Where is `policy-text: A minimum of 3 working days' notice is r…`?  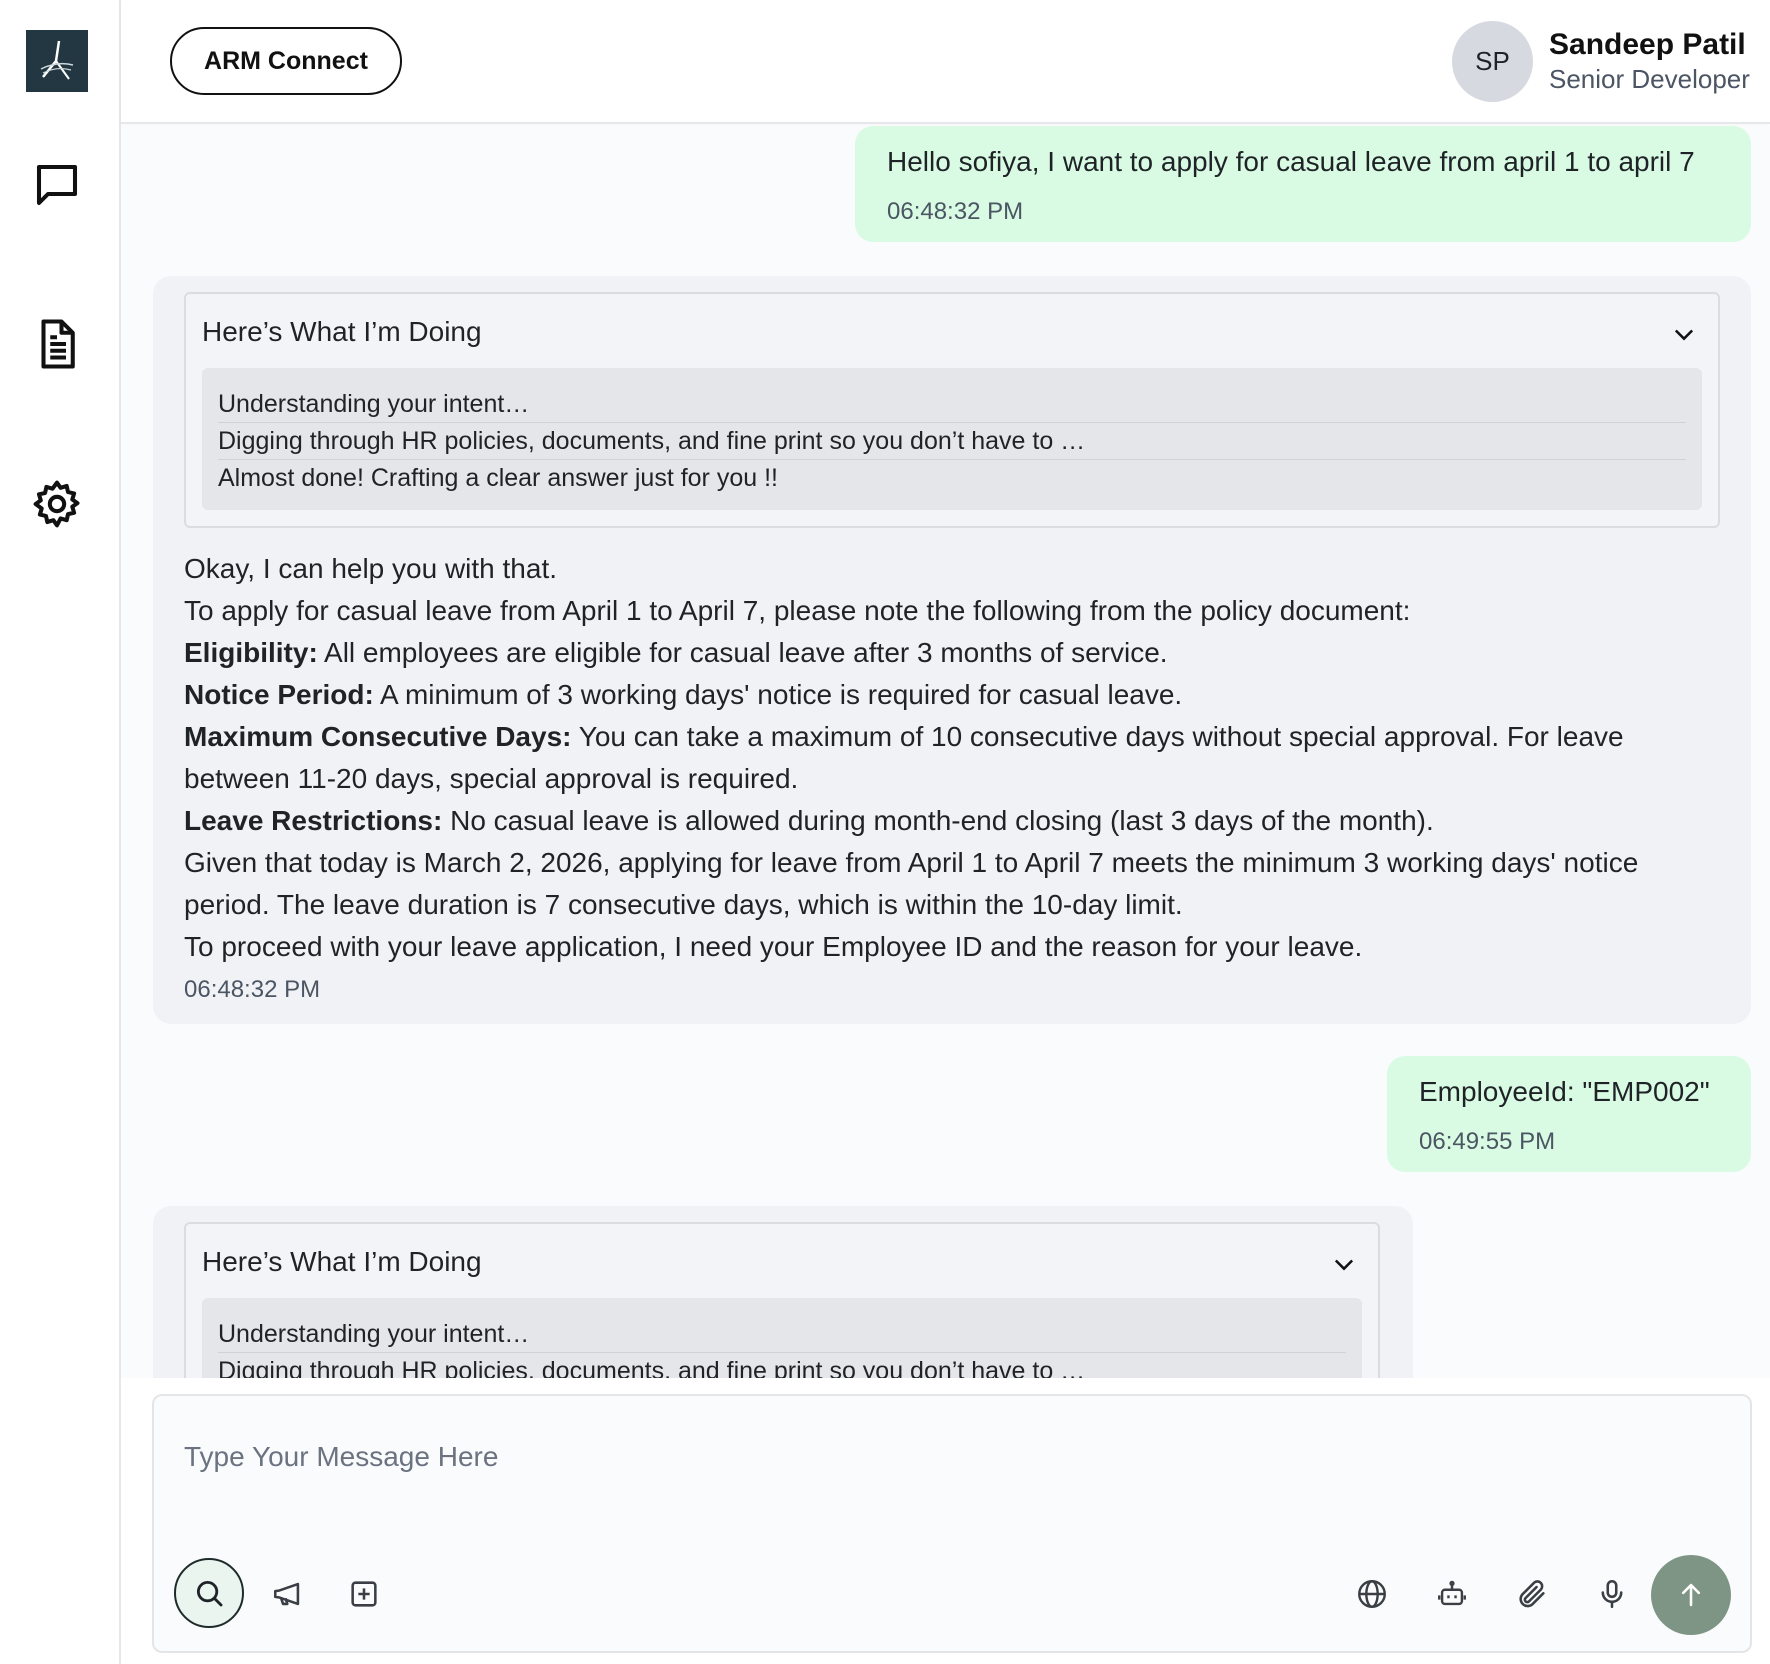
policy-text: A minimum of 3 working days' notice is r… is located at coordinates (778, 694).